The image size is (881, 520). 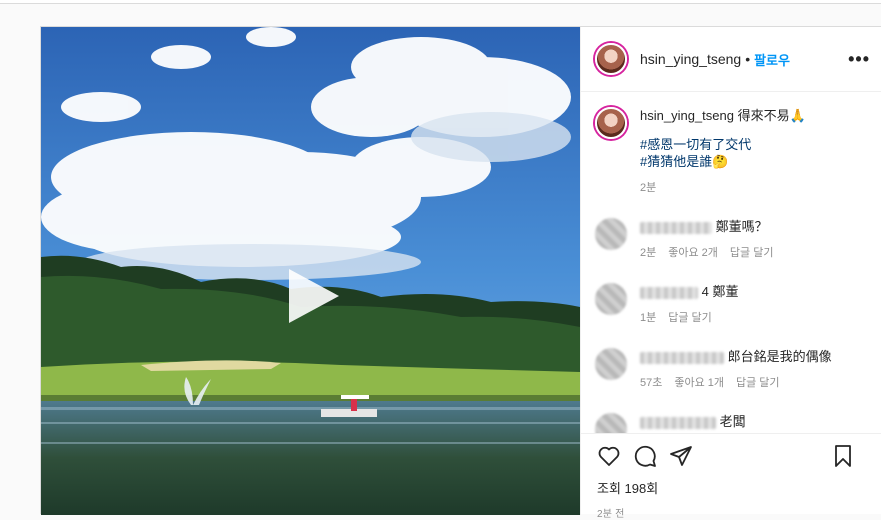 I want to click on heart-icon, so click(x=609, y=456).